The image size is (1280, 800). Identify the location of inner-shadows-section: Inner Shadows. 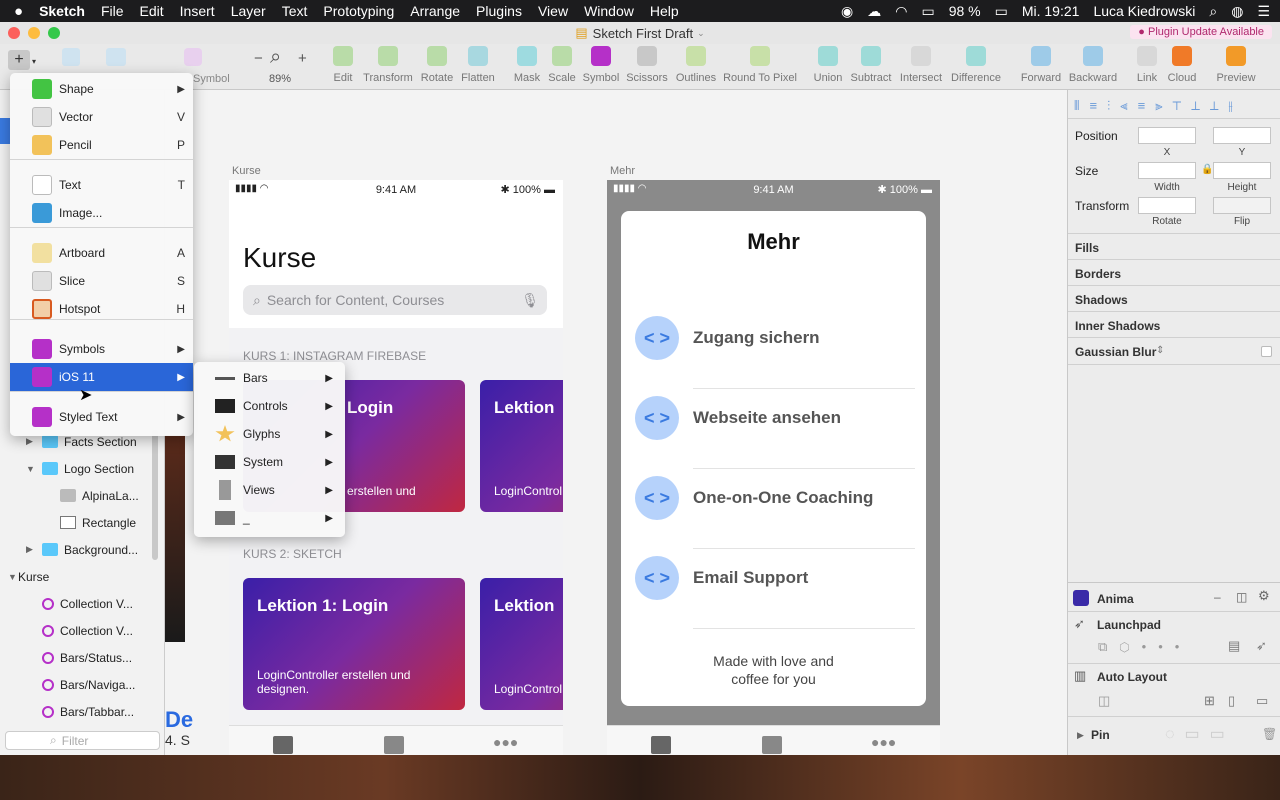
(1117, 326).